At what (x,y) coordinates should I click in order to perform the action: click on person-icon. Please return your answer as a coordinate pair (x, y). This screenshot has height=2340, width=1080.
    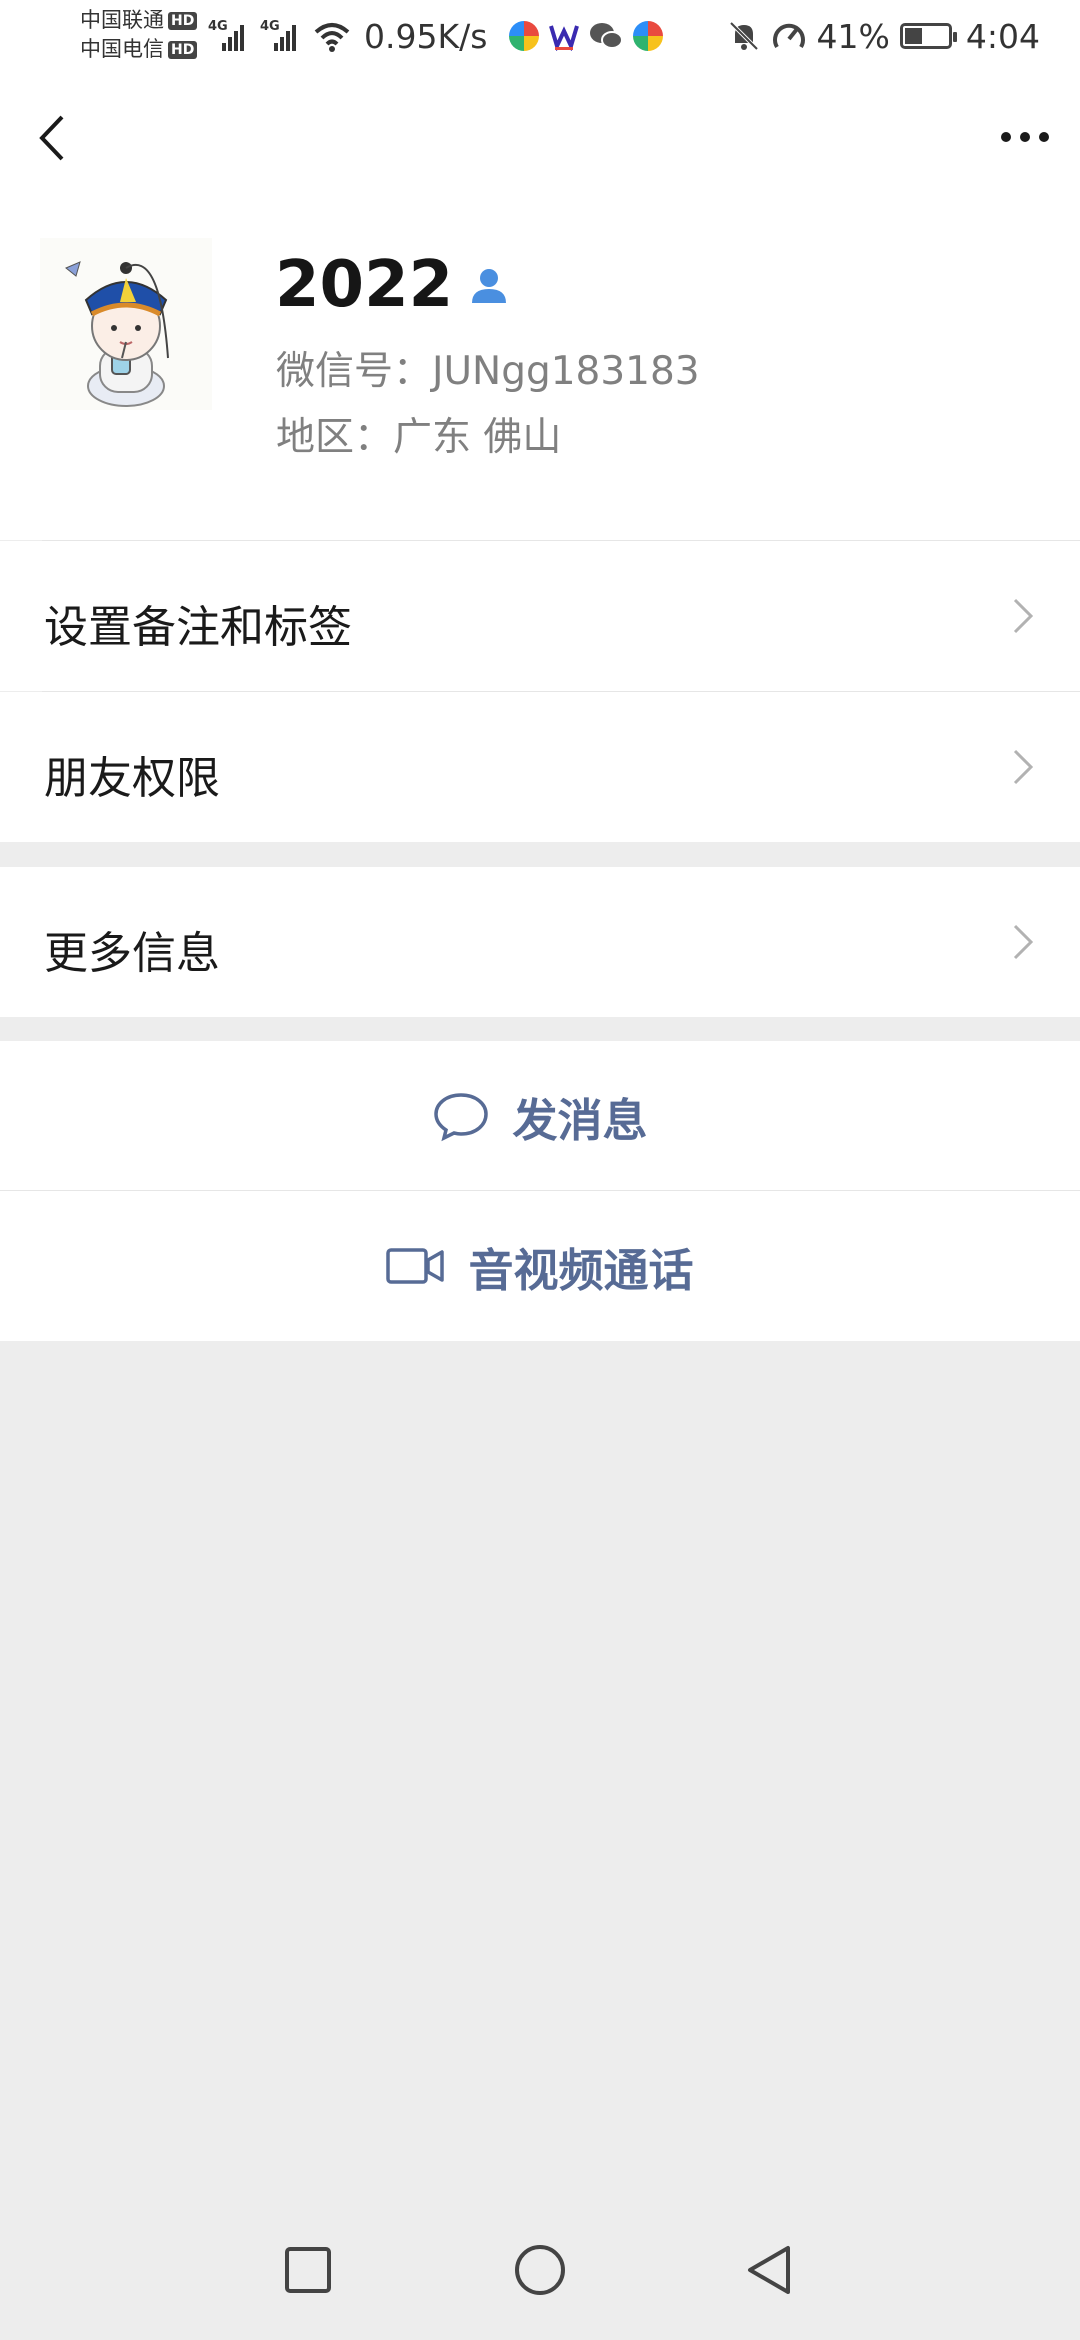
    Looking at the image, I should click on (489, 286).